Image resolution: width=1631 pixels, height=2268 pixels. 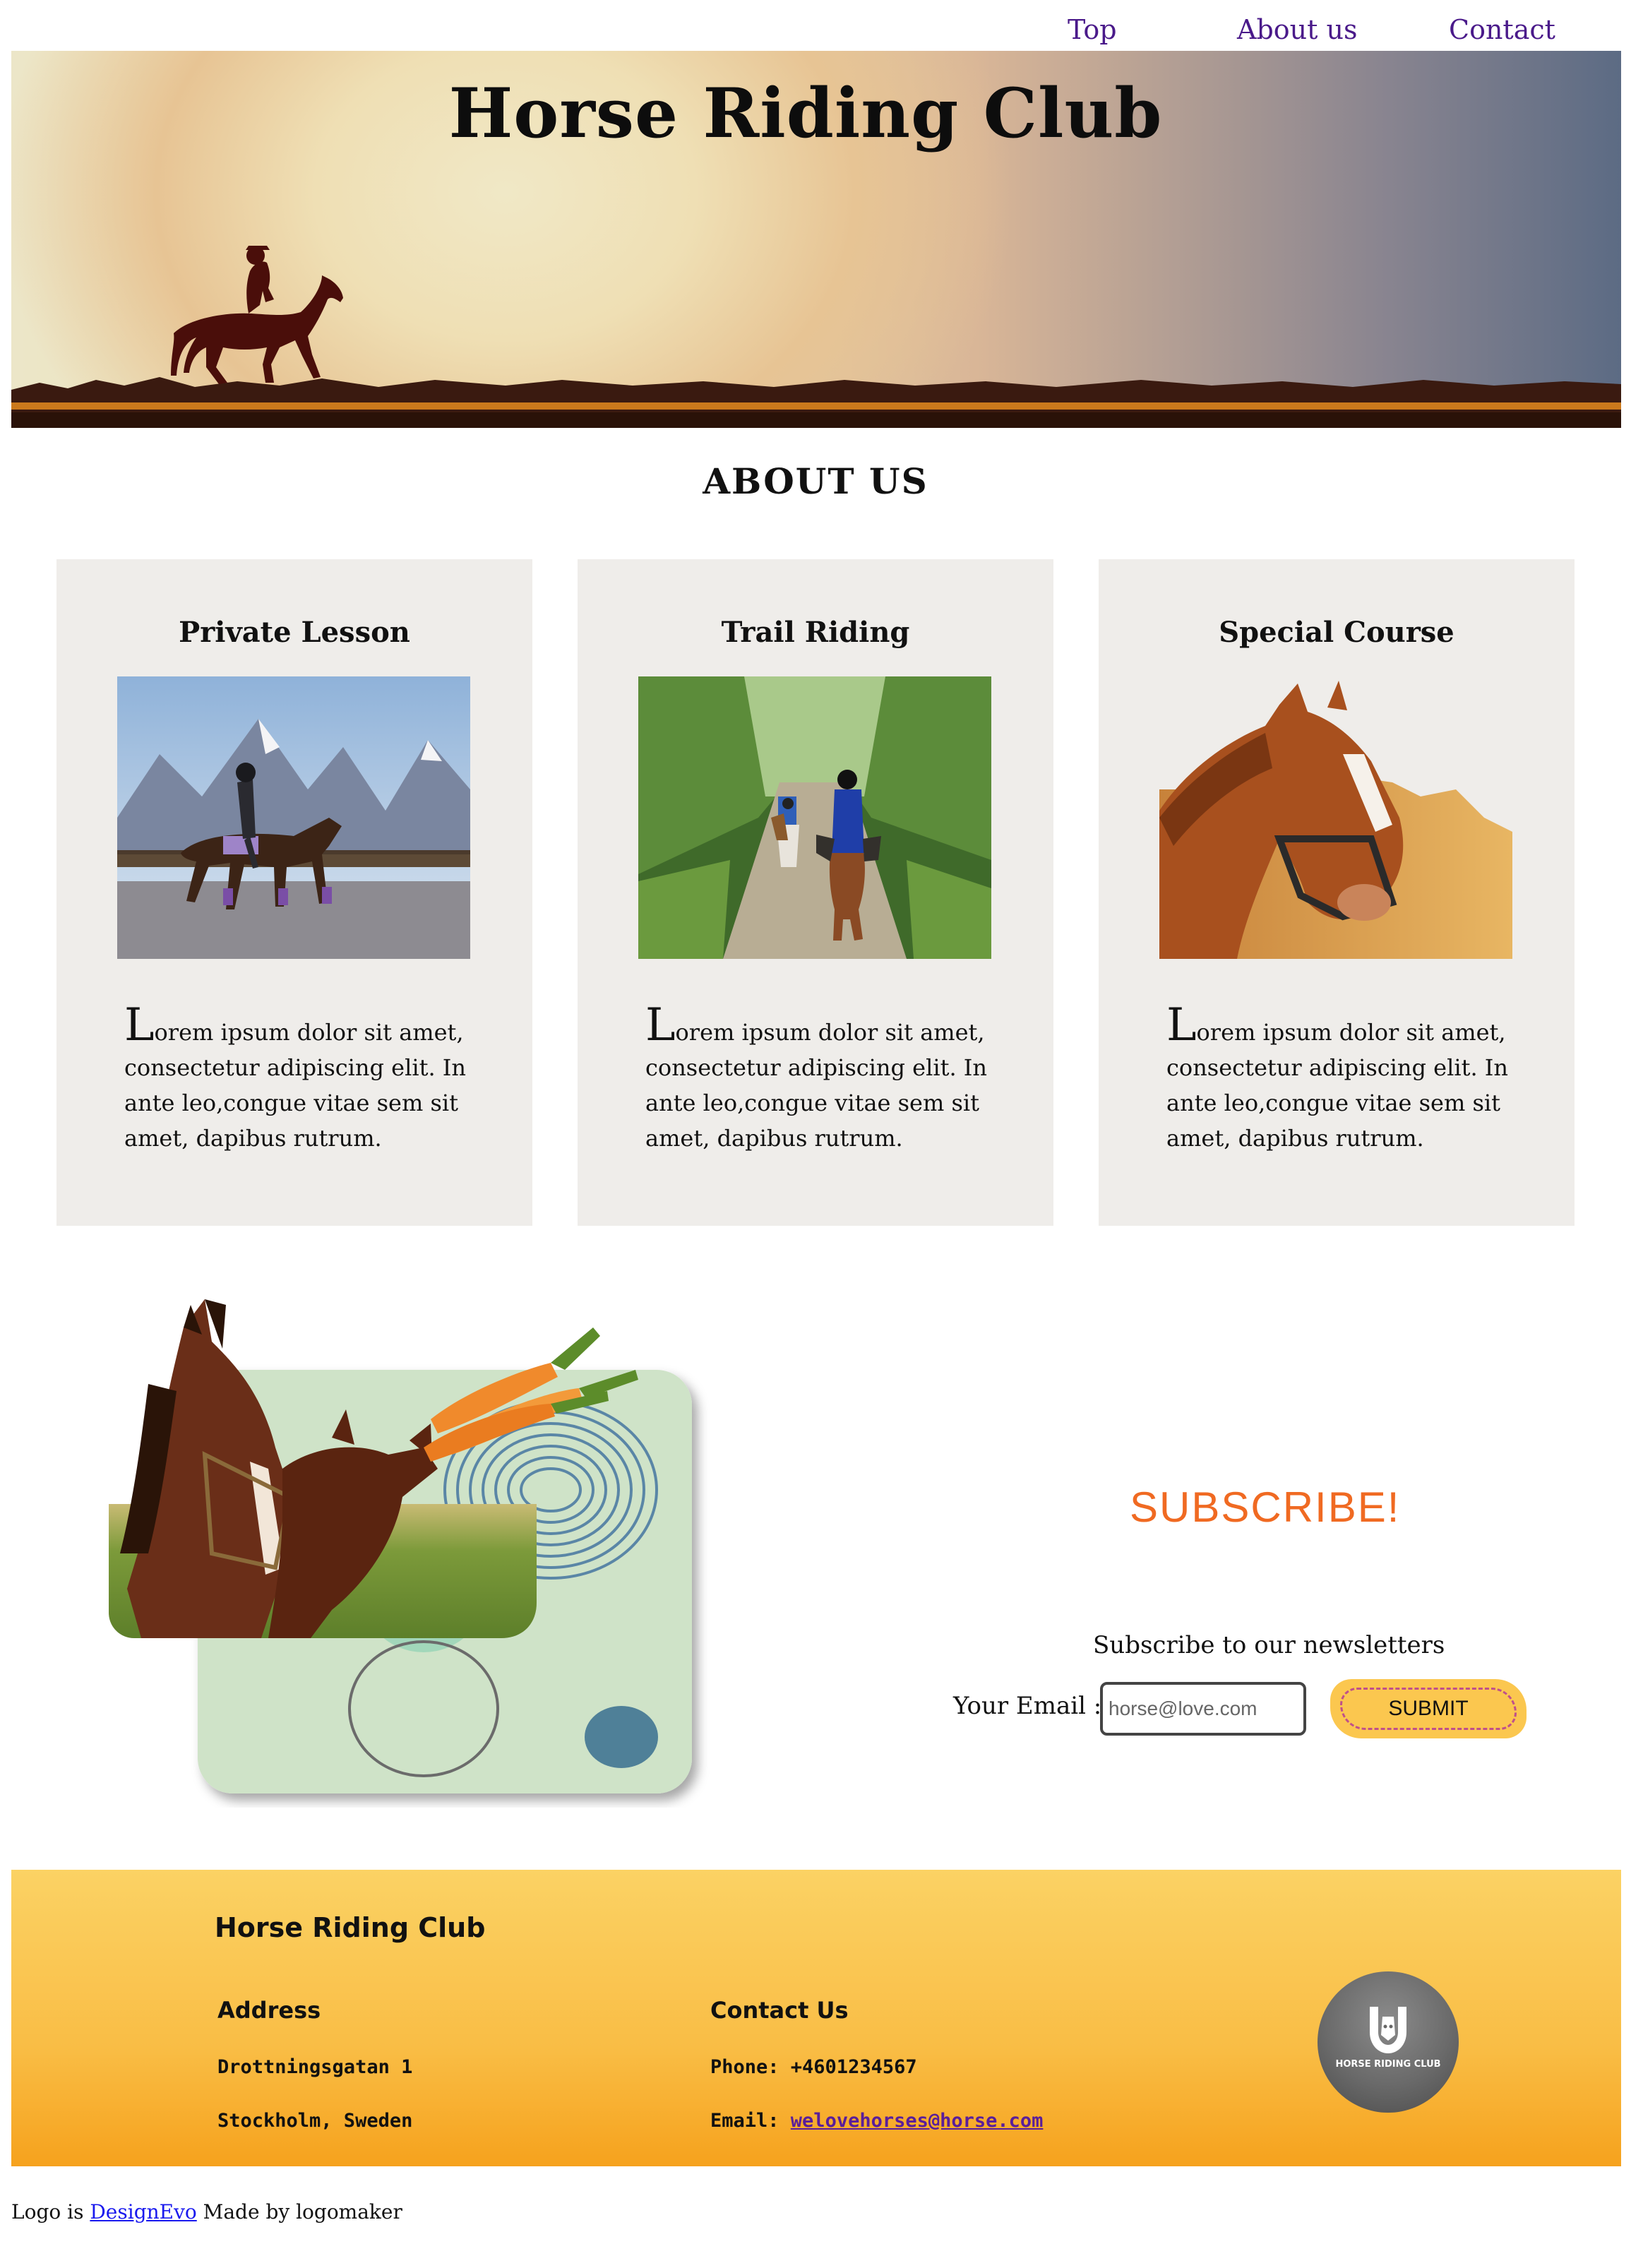 I want to click on email-prefix: Email:, so click(x=750, y=2121).